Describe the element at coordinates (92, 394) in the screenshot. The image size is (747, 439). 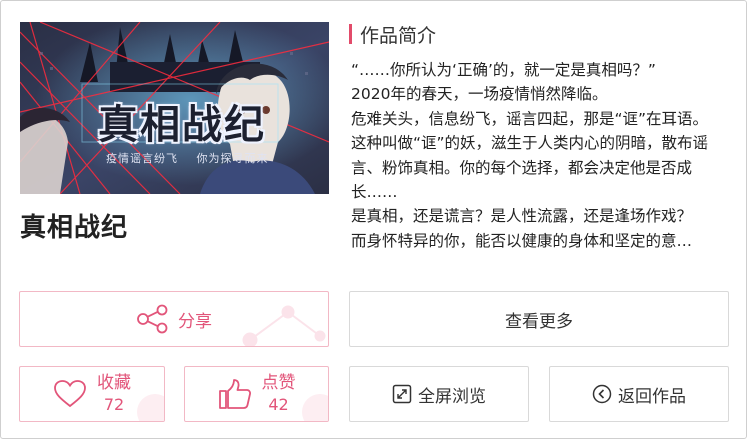
I see `favorite-button: 收藏 72` at that location.